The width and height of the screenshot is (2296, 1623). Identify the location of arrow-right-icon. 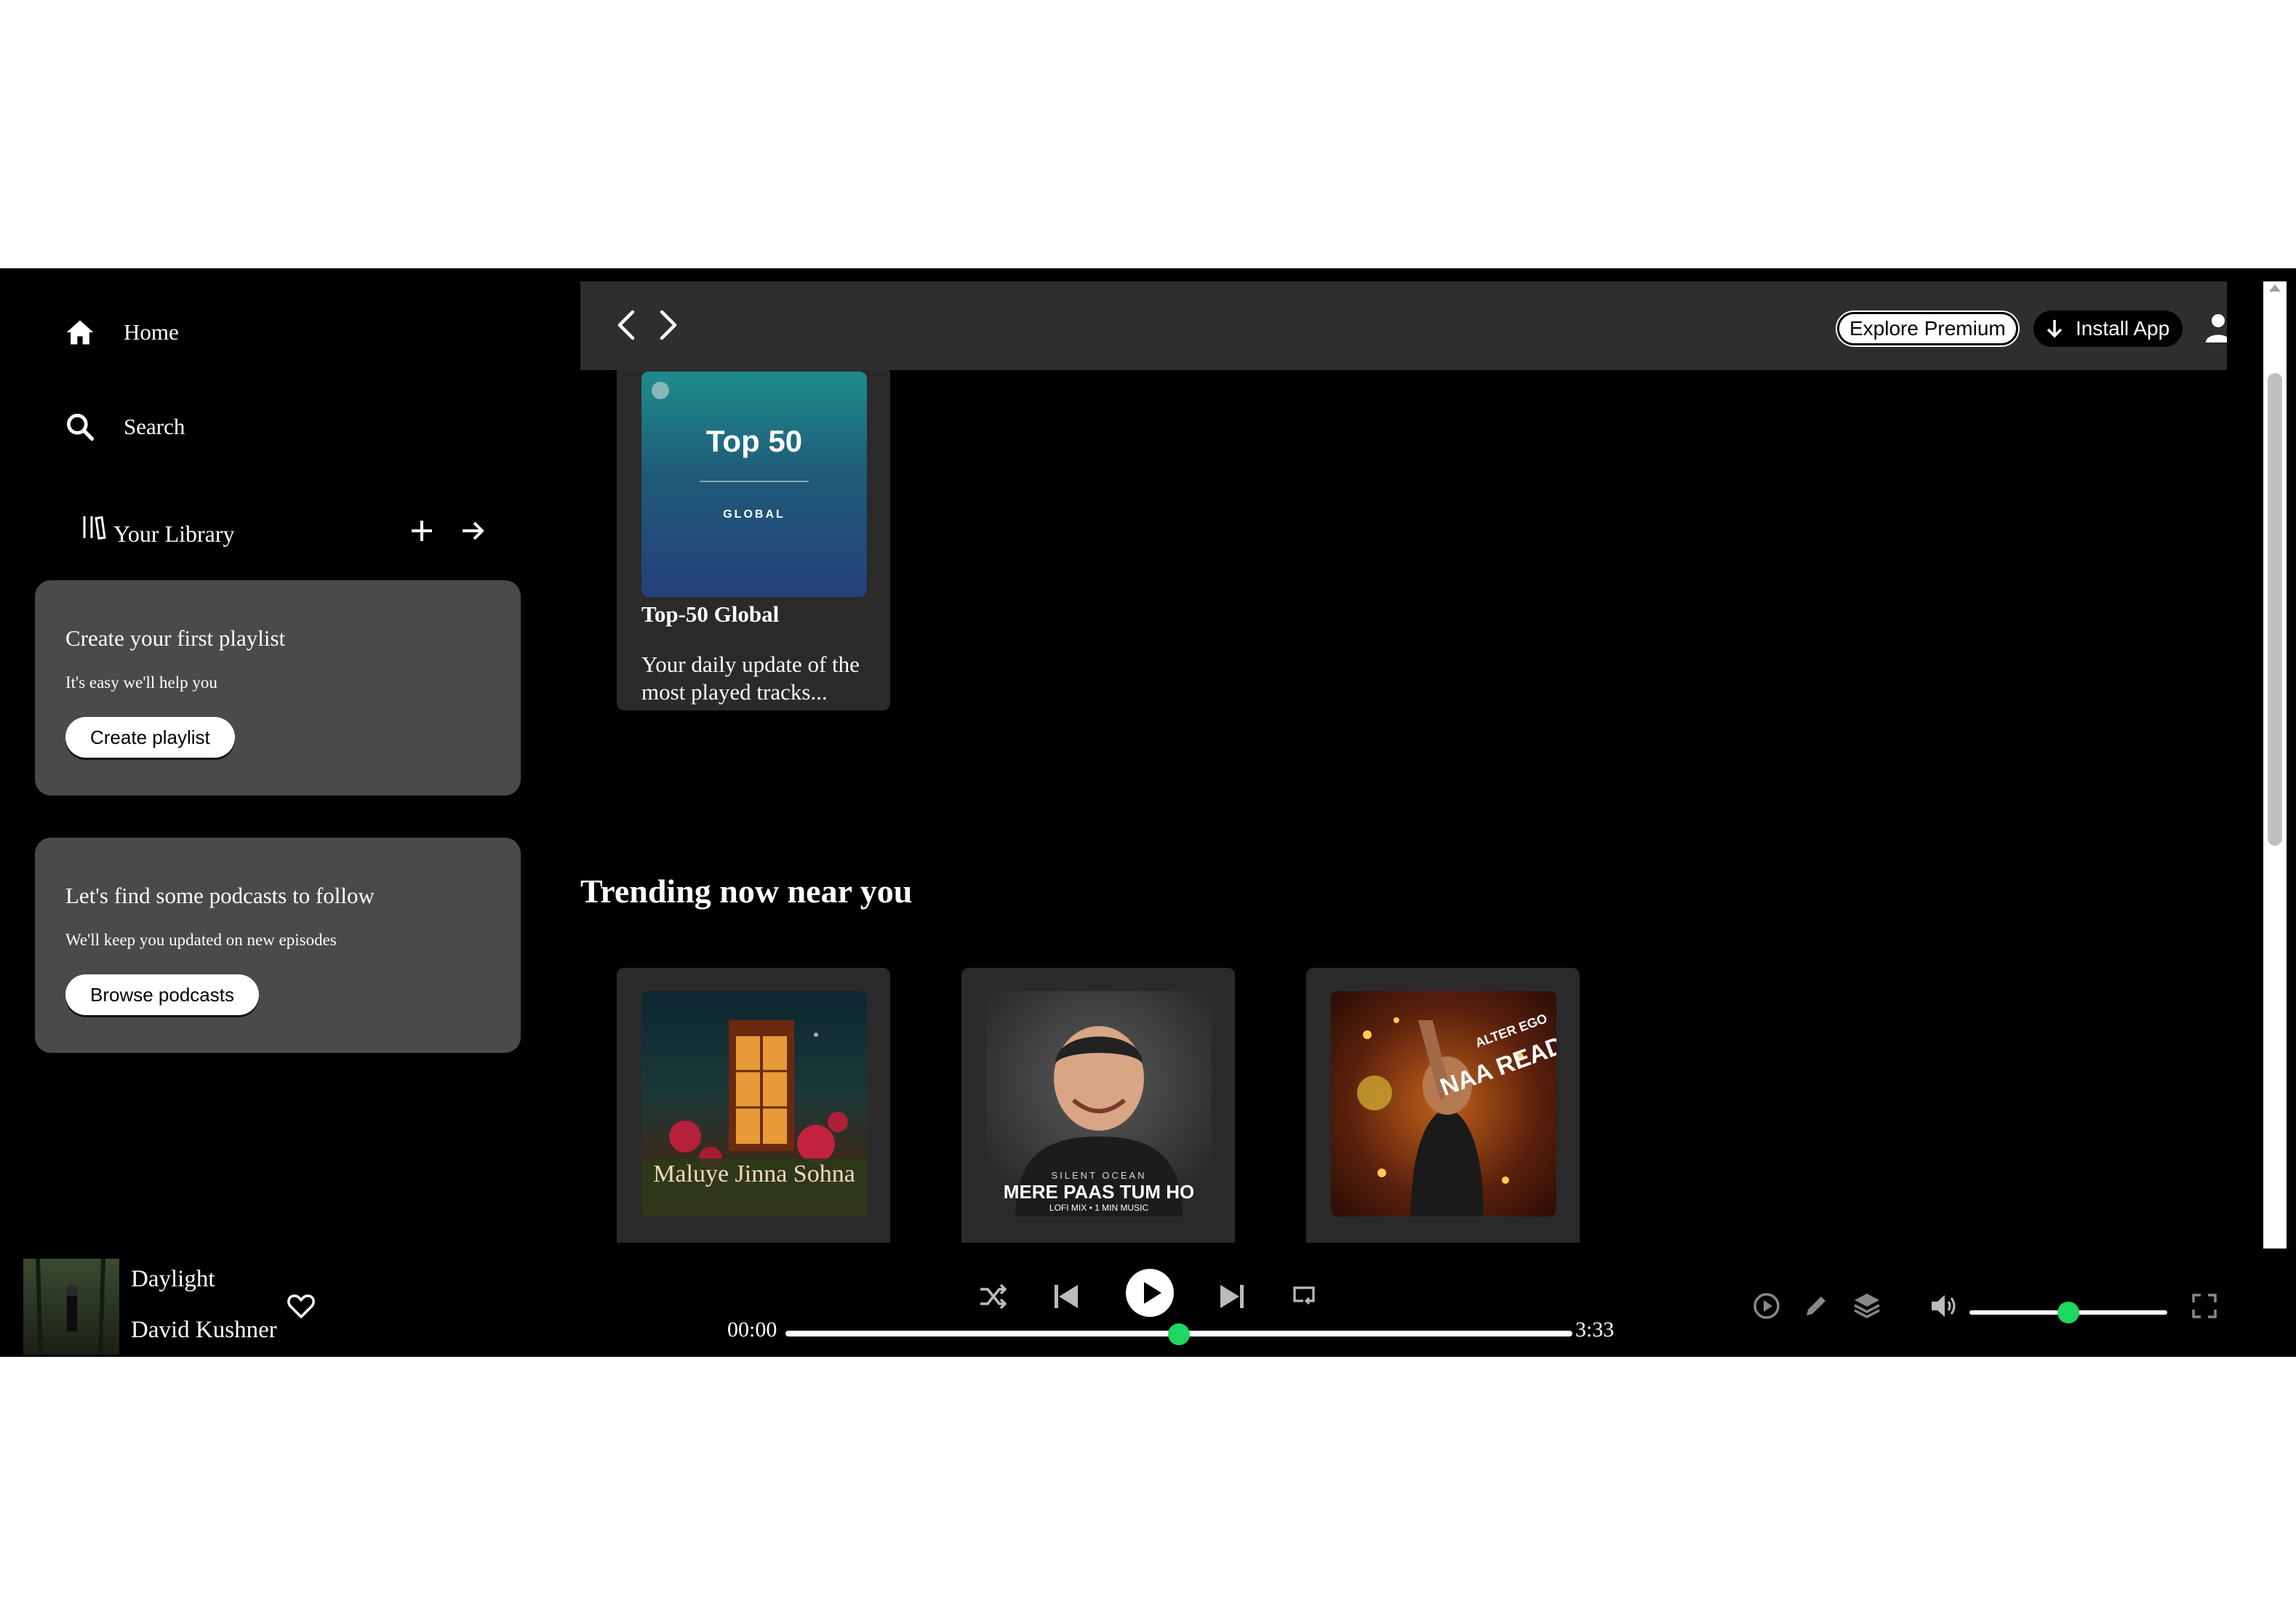
(472, 530).